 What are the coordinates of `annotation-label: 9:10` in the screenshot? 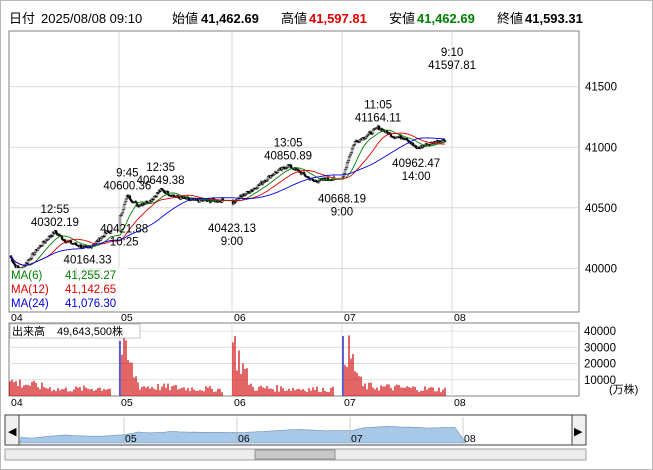 It's located at (452, 53).